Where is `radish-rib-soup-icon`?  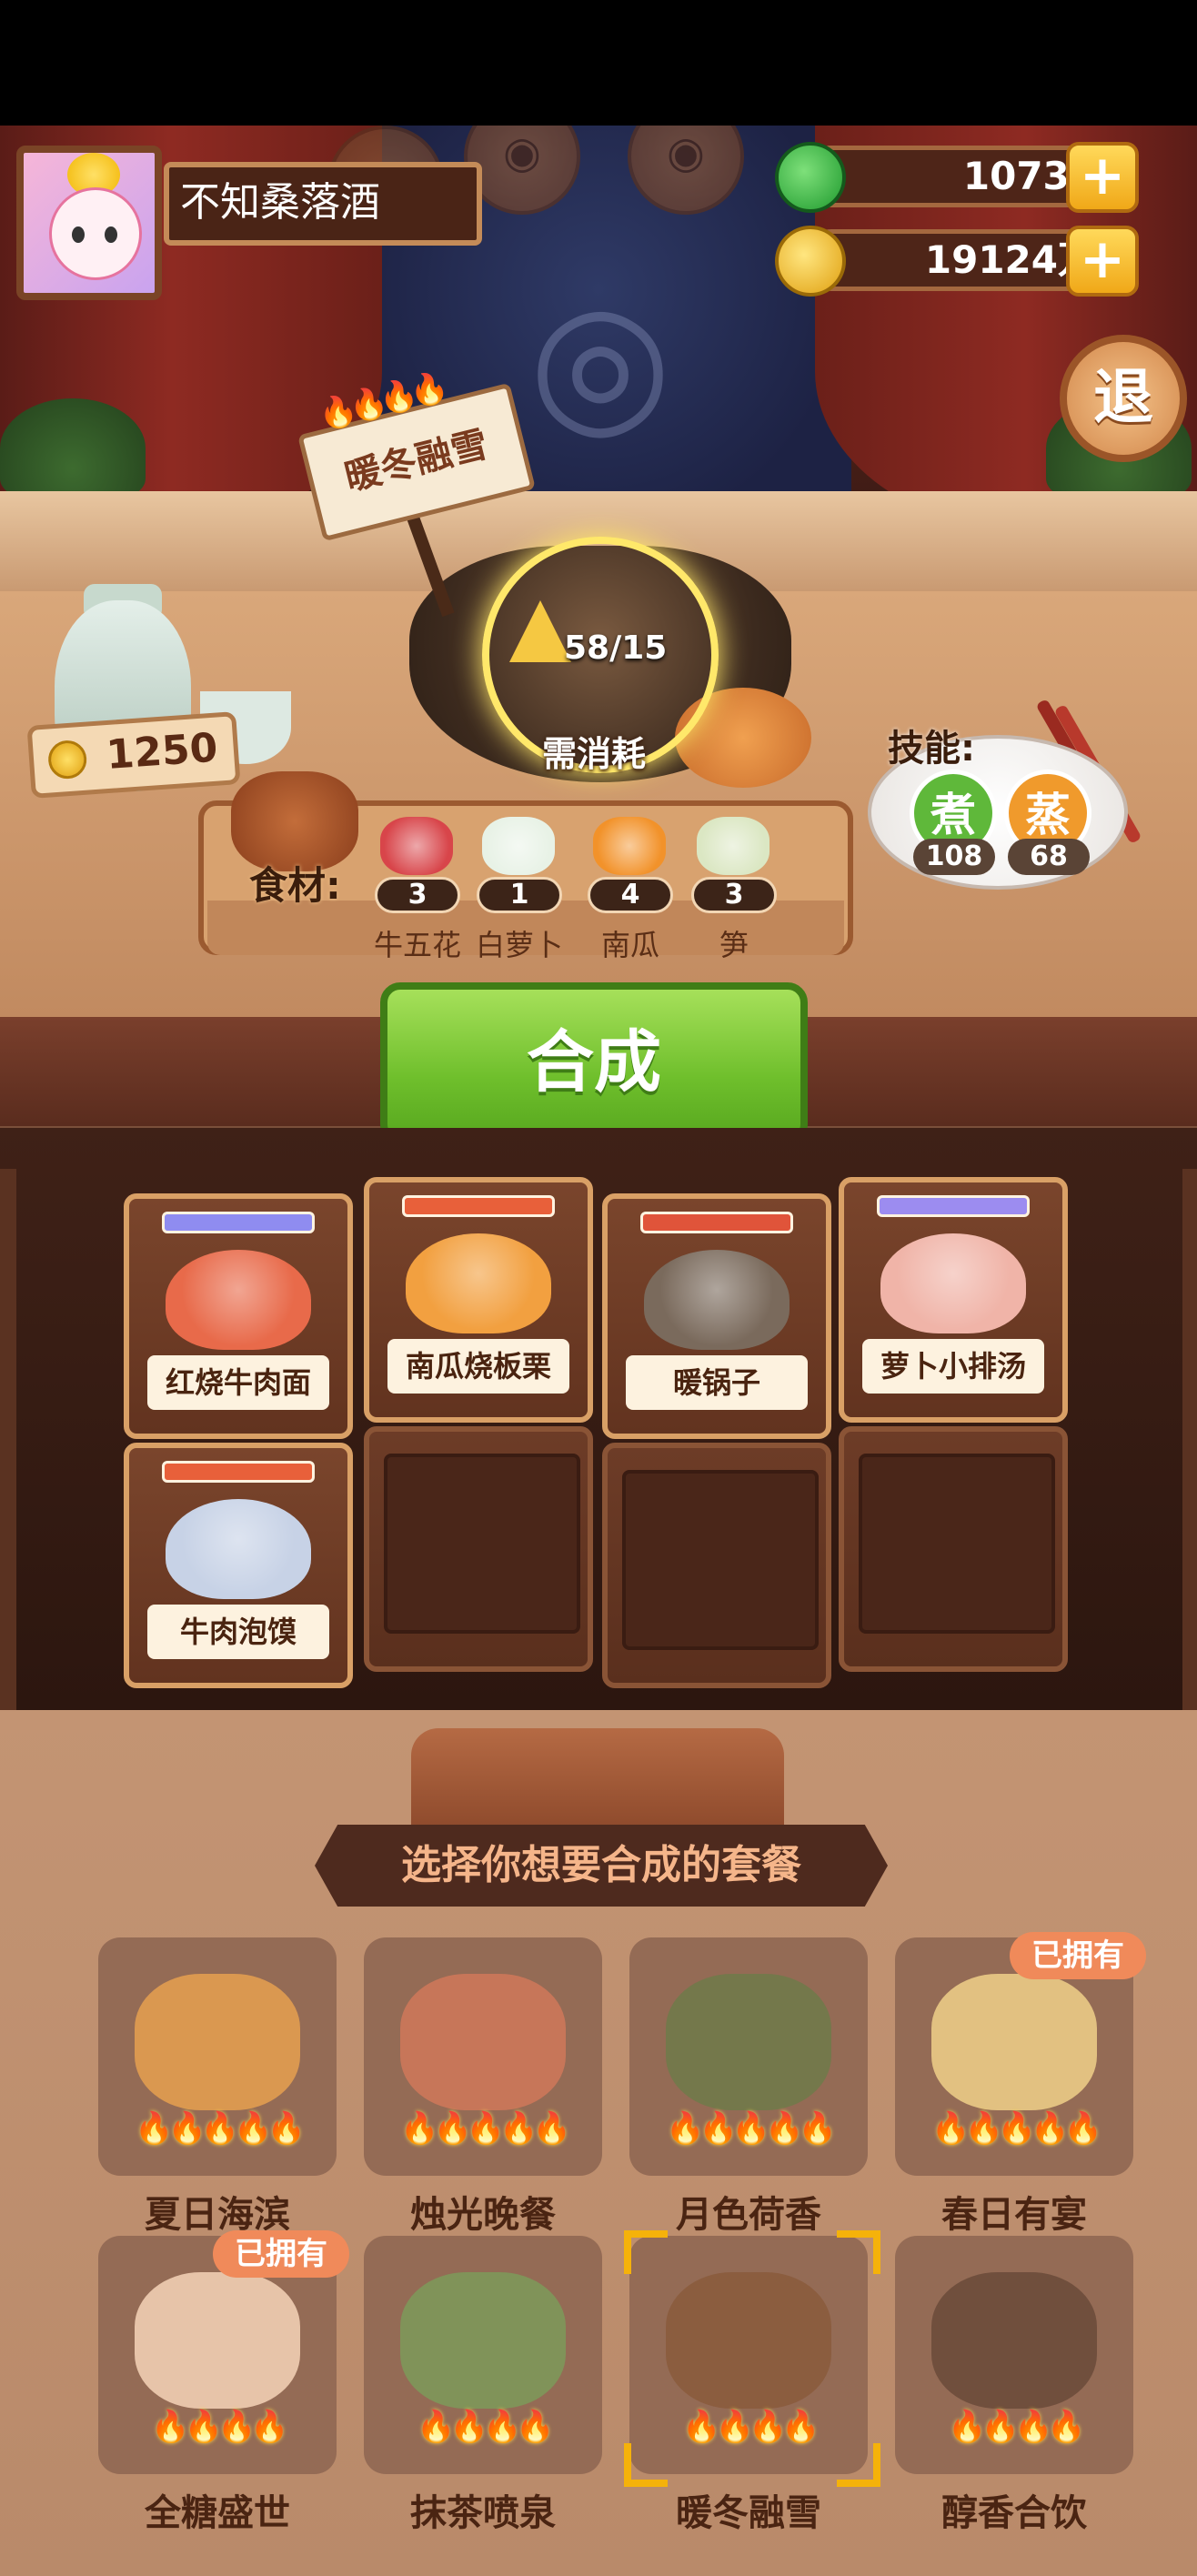 radish-rib-soup-icon is located at coordinates (953, 1283).